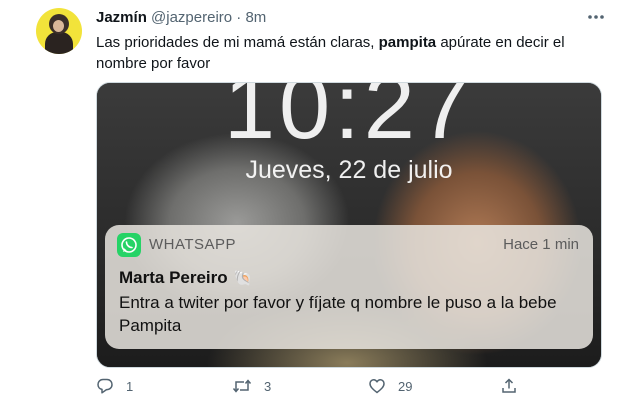  I want to click on retweet-icon, so click(242, 386).